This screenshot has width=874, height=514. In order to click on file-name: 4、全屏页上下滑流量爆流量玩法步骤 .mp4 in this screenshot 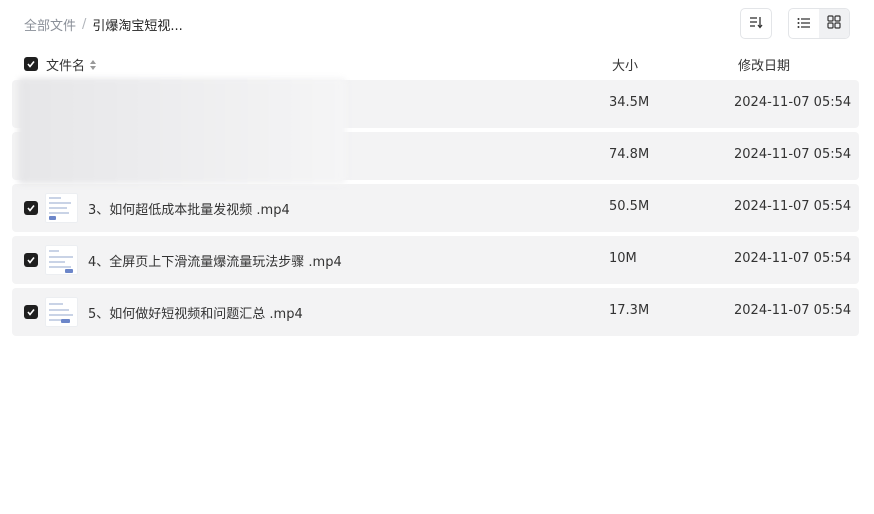, I will do `click(215, 260)`.